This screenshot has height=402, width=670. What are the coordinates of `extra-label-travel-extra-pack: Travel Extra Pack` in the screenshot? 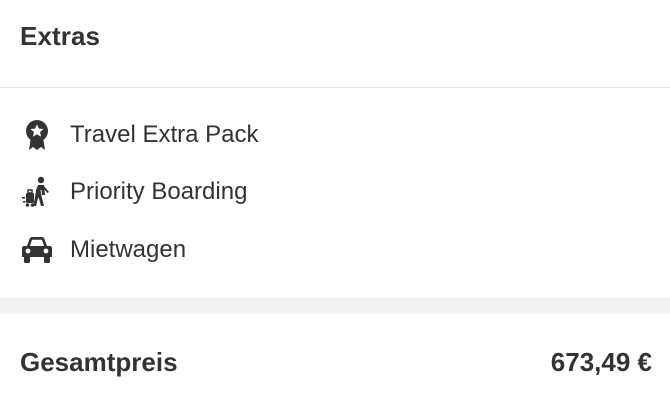 It's located at (164, 134).